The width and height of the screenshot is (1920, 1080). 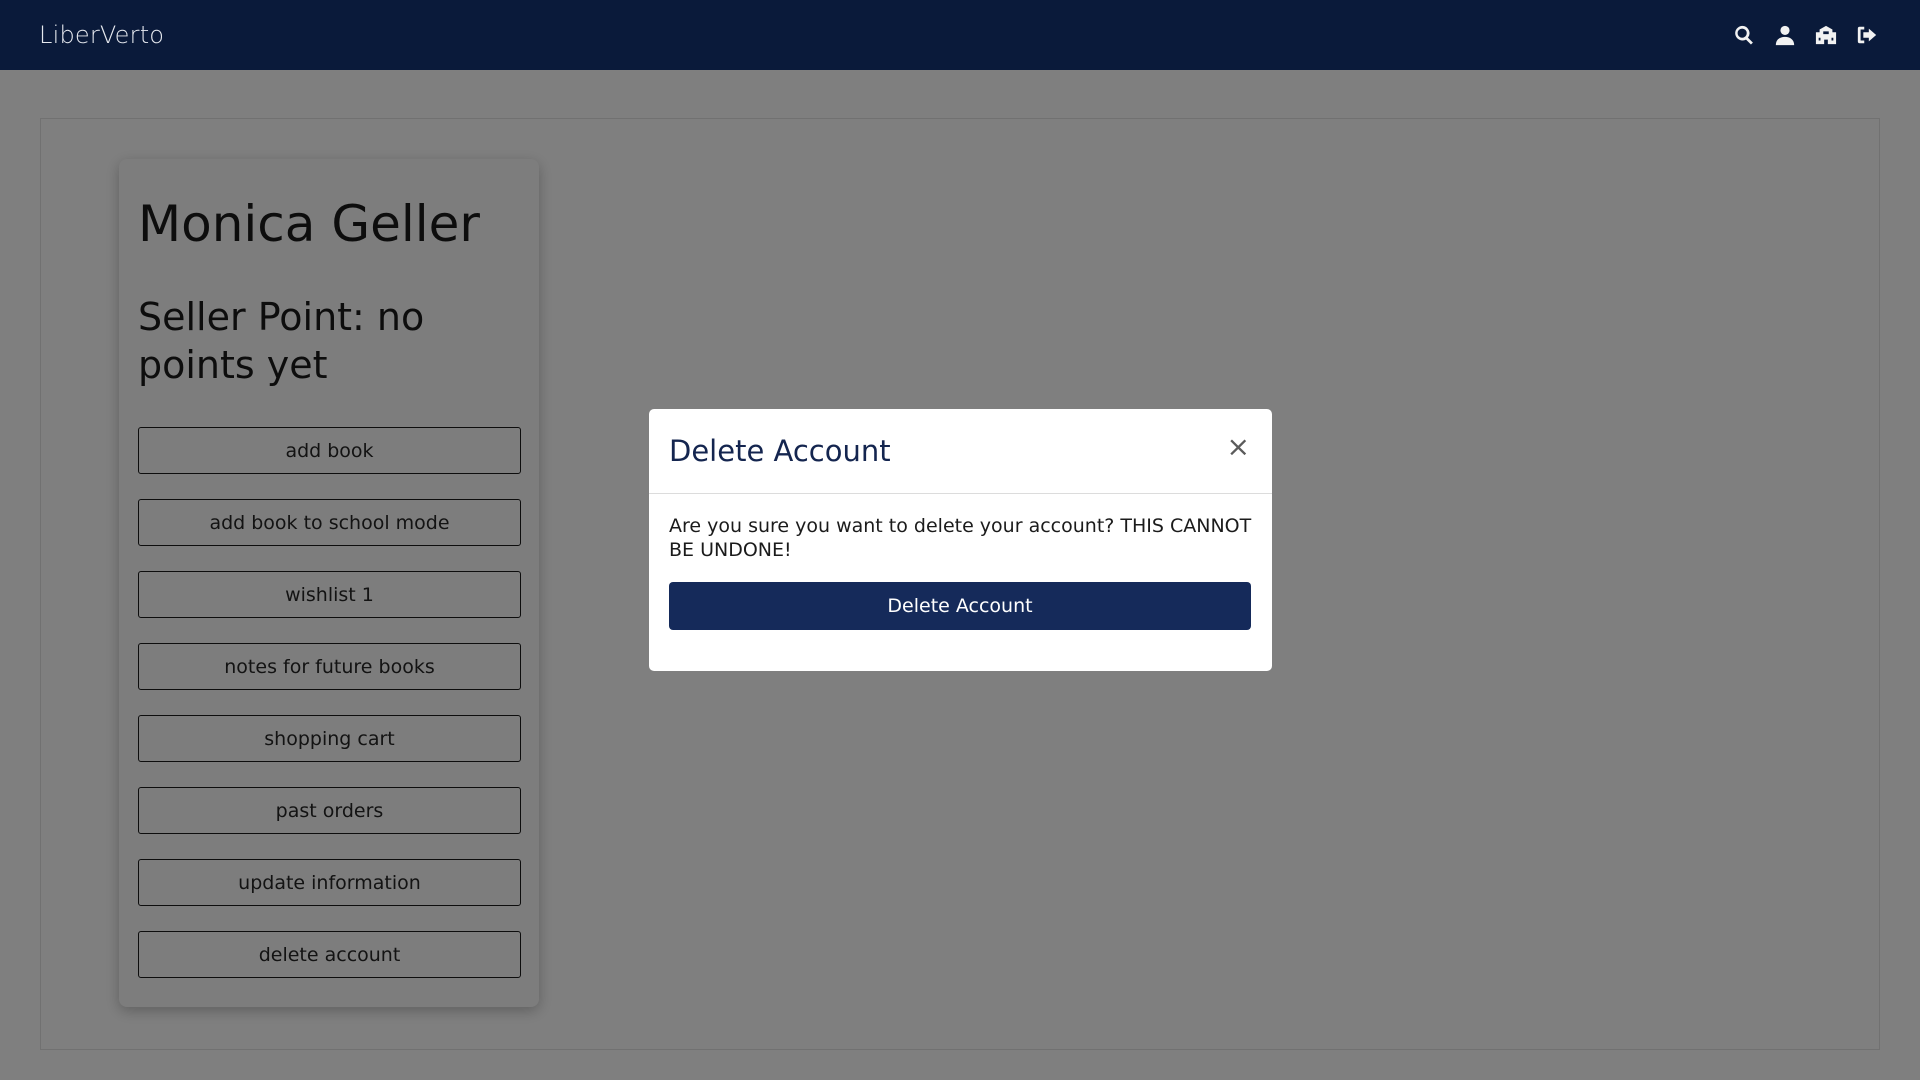 I want to click on search-icon, so click(x=1744, y=35).